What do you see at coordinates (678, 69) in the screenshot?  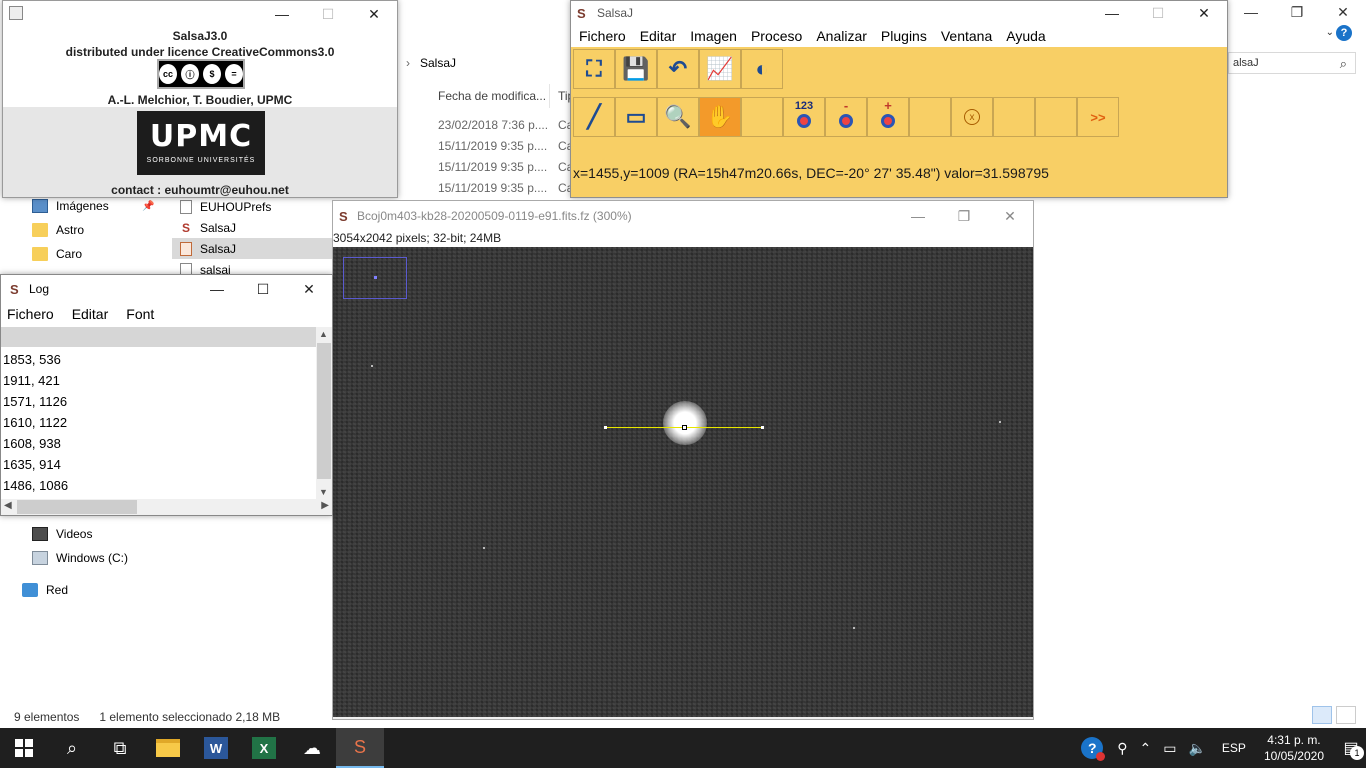 I see `undo-button: ↶` at bounding box center [678, 69].